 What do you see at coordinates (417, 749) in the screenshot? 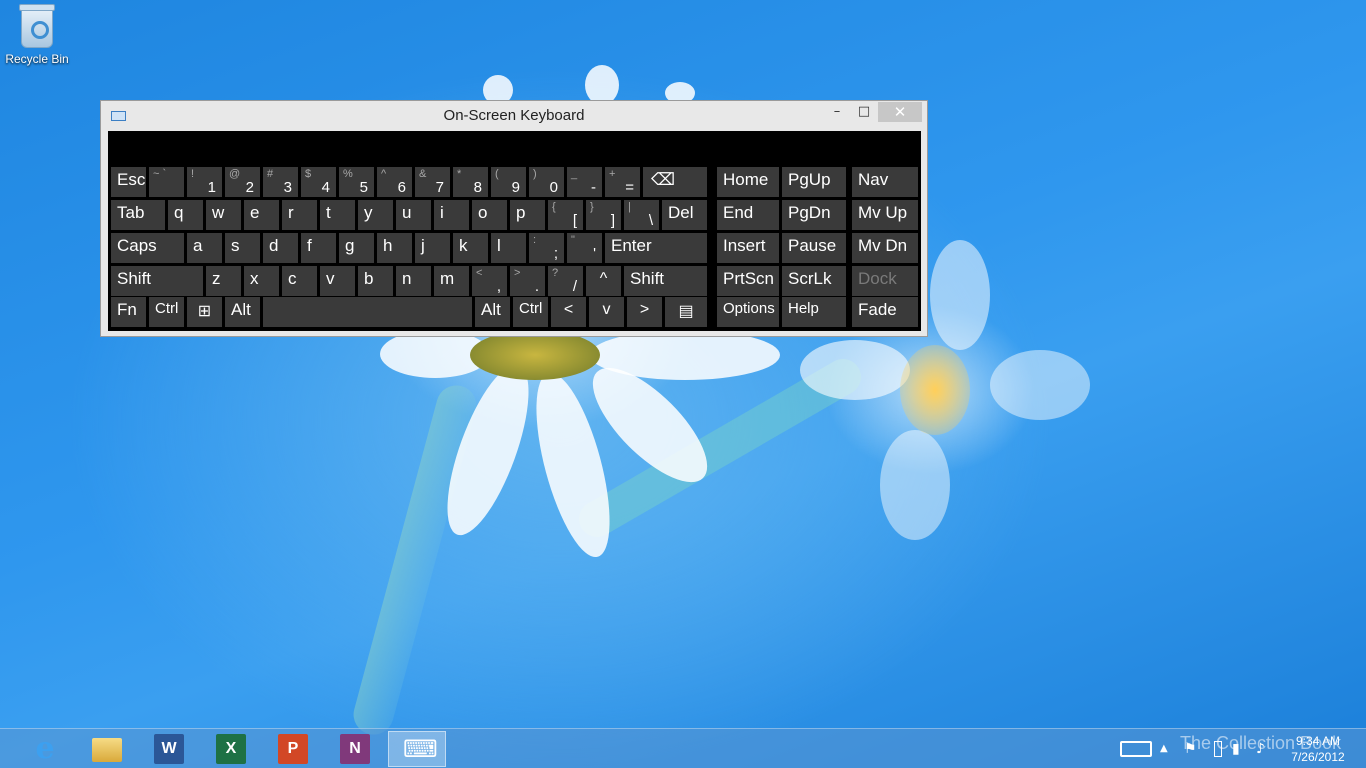
I see `taskbar-app-on-screen-keyboard: ⌨` at bounding box center [417, 749].